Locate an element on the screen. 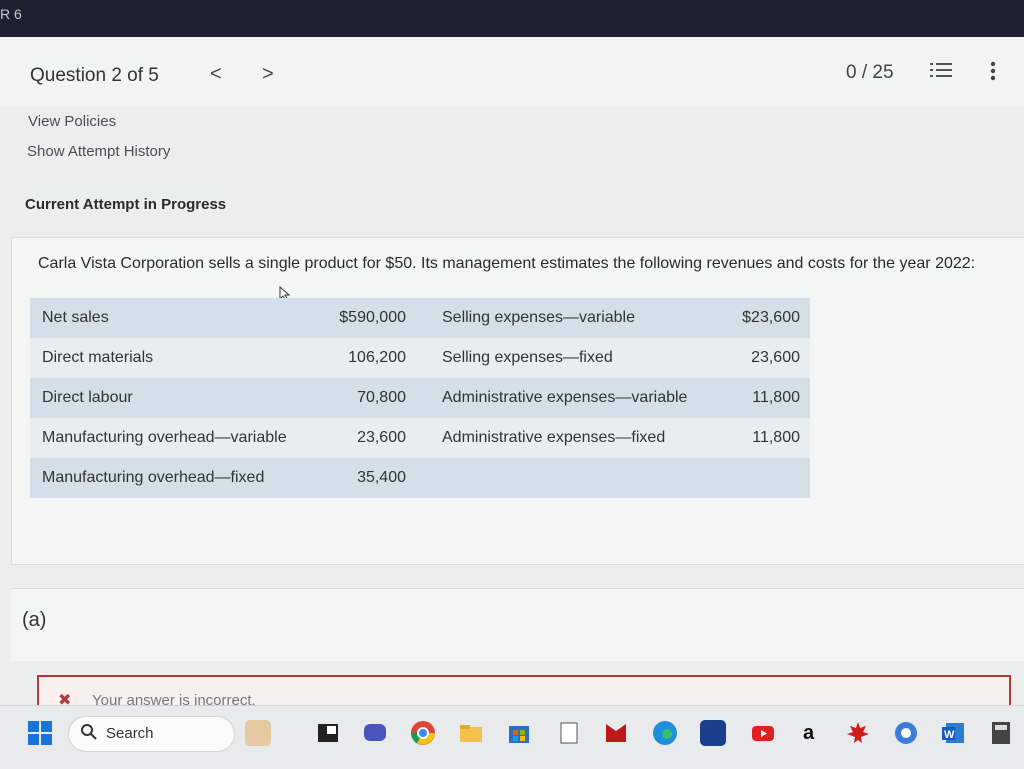  view-policies-link: View Policies is located at coordinates (72, 121).